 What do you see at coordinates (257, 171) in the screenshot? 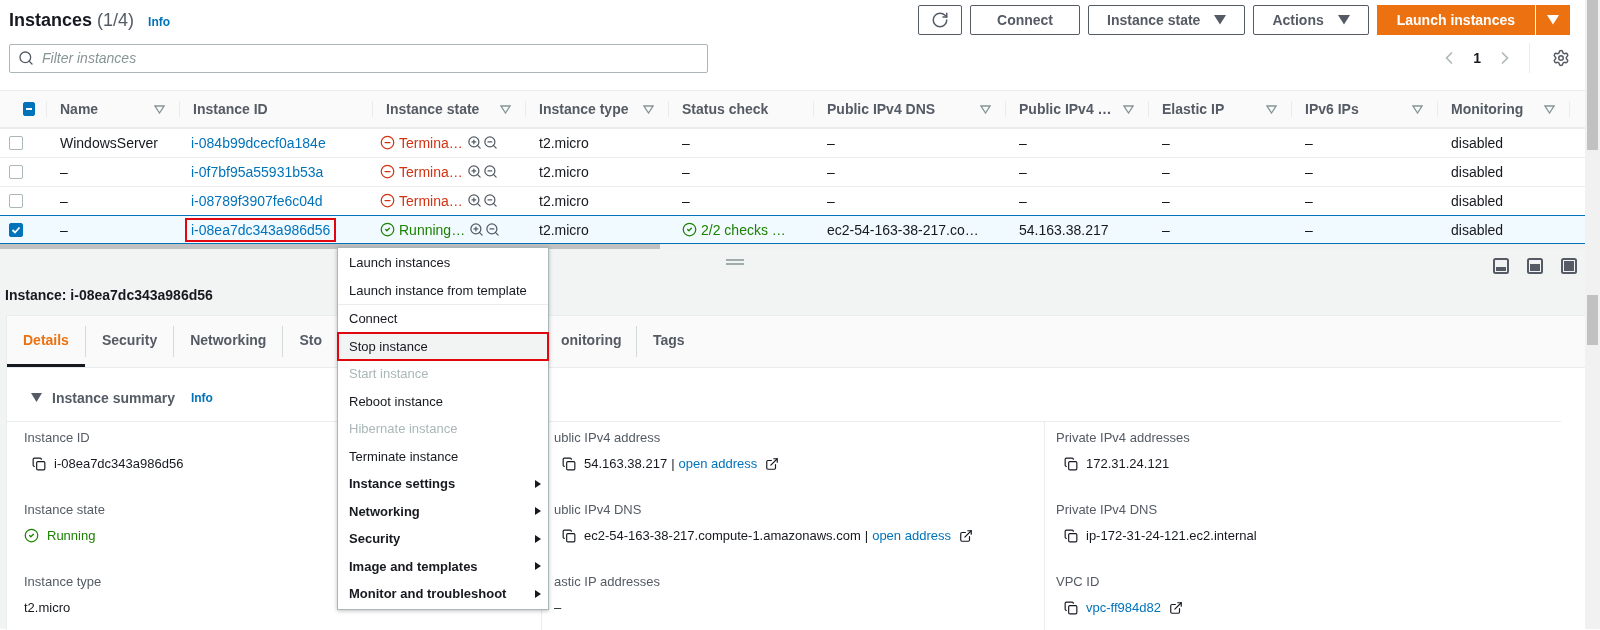
I see `instance-id-link: i-0f7bf95a55931b53a` at bounding box center [257, 171].